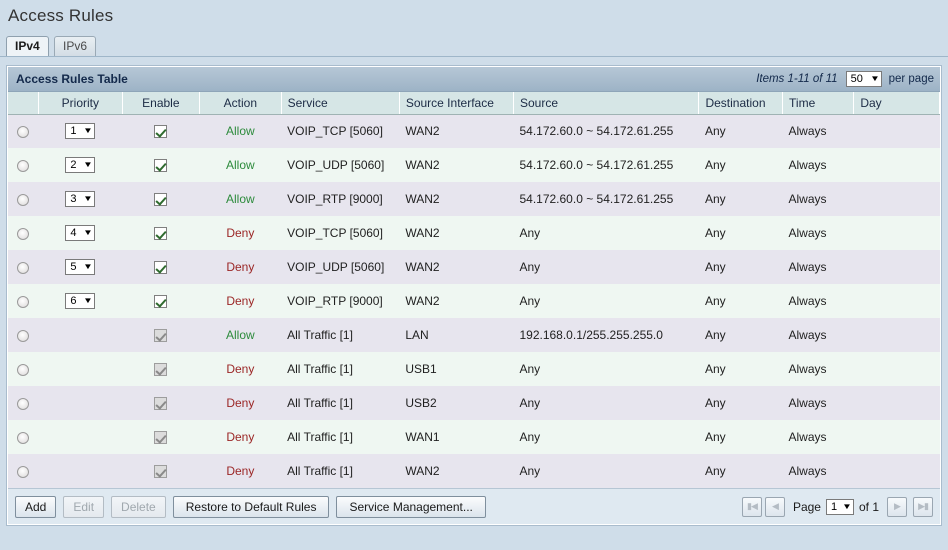  I want to click on page-size-select: 50 ▼, so click(863, 79).